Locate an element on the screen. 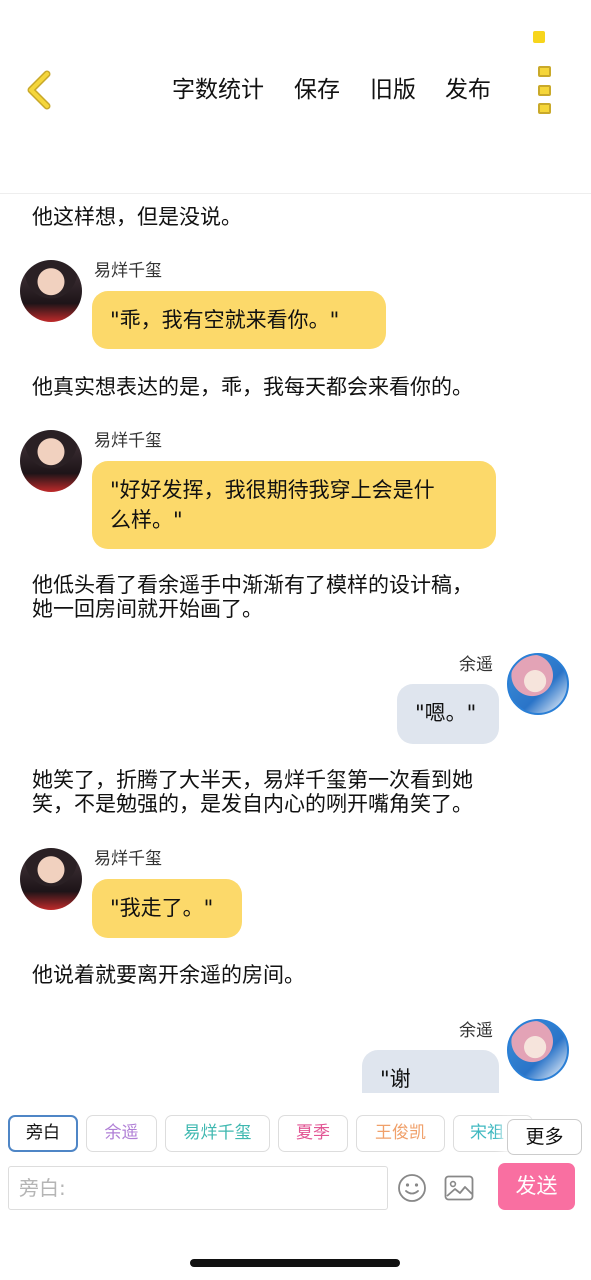  bubble-text: "好好发挥，我很期待我穿上会是什 is located at coordinates (272, 490).